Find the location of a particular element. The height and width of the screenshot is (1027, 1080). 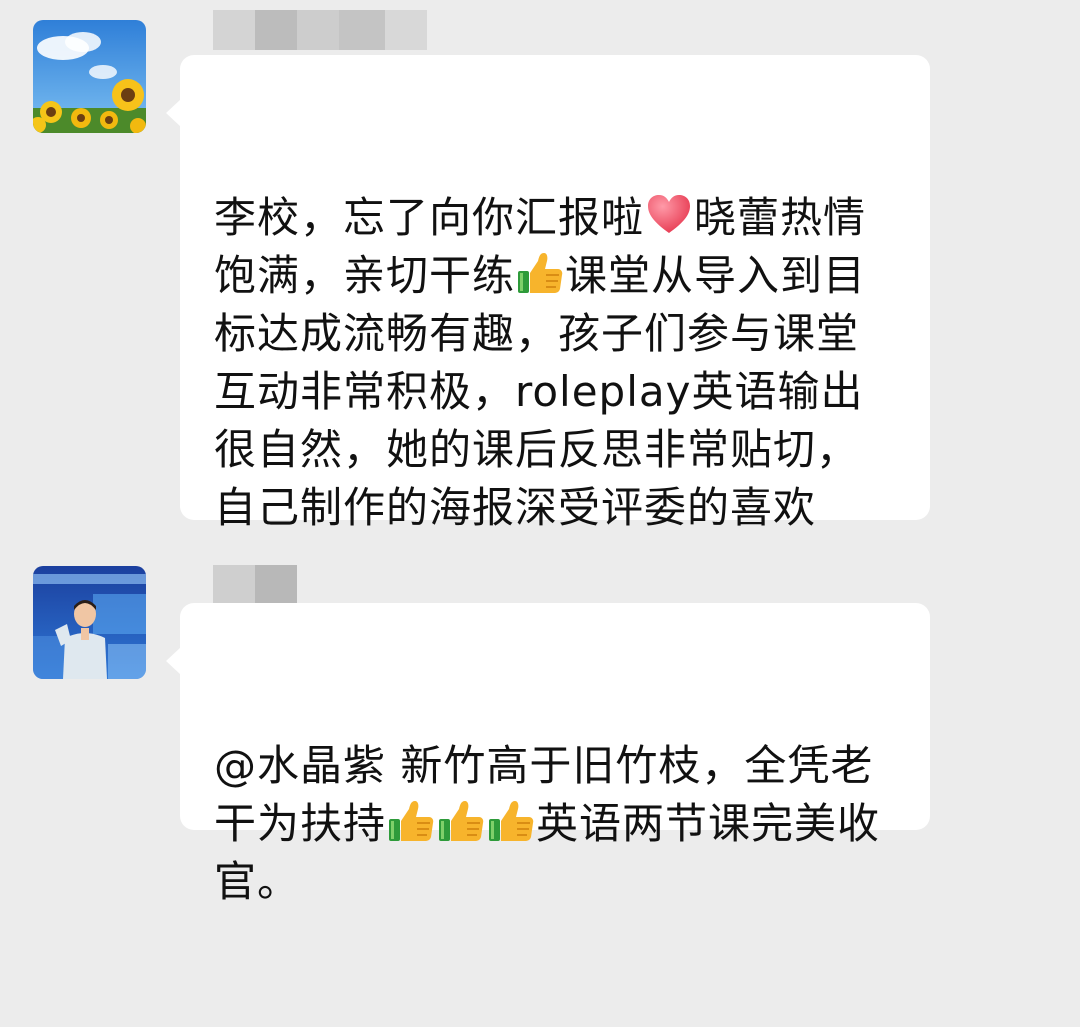

sunflower-avatar is located at coordinates (89, 76).